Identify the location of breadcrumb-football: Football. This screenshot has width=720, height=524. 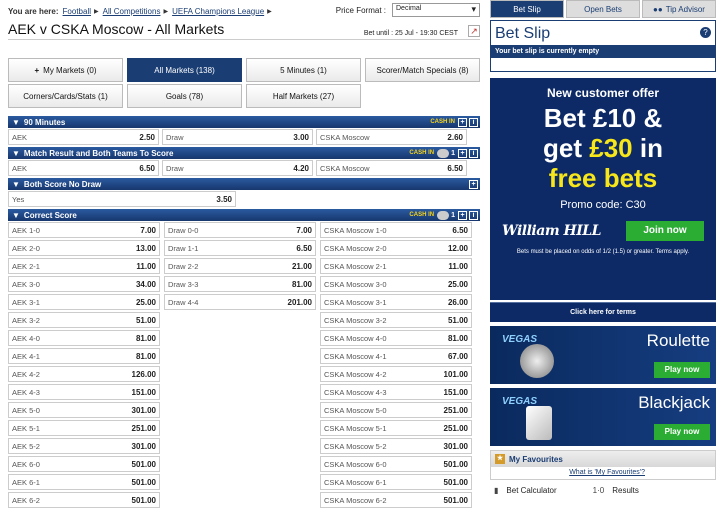
(77, 11).